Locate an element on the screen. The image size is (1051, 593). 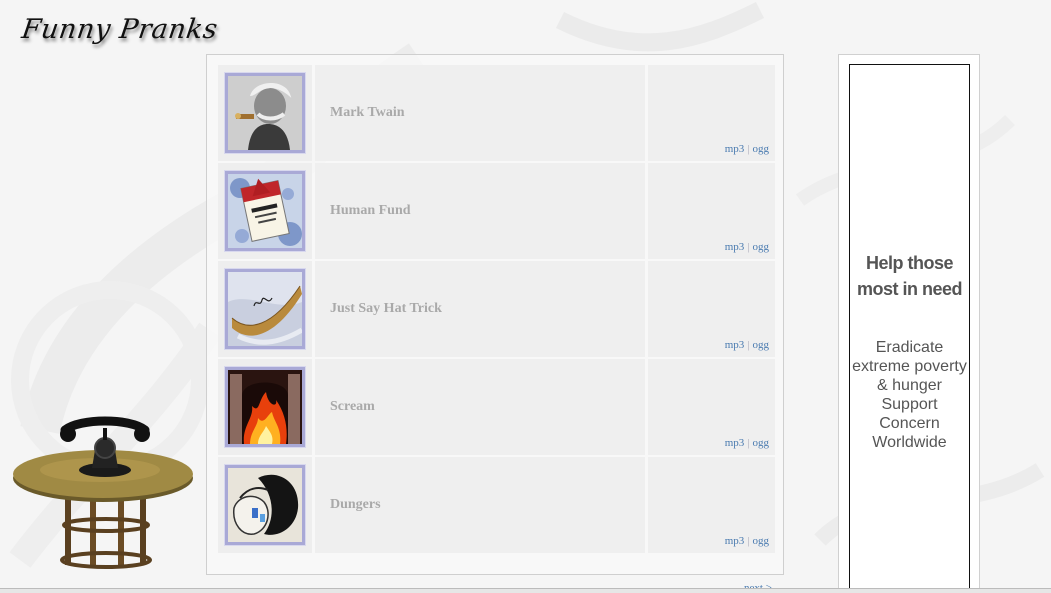
list-item: Mark Twain mp3 | ogg is located at coordinates (496, 113).